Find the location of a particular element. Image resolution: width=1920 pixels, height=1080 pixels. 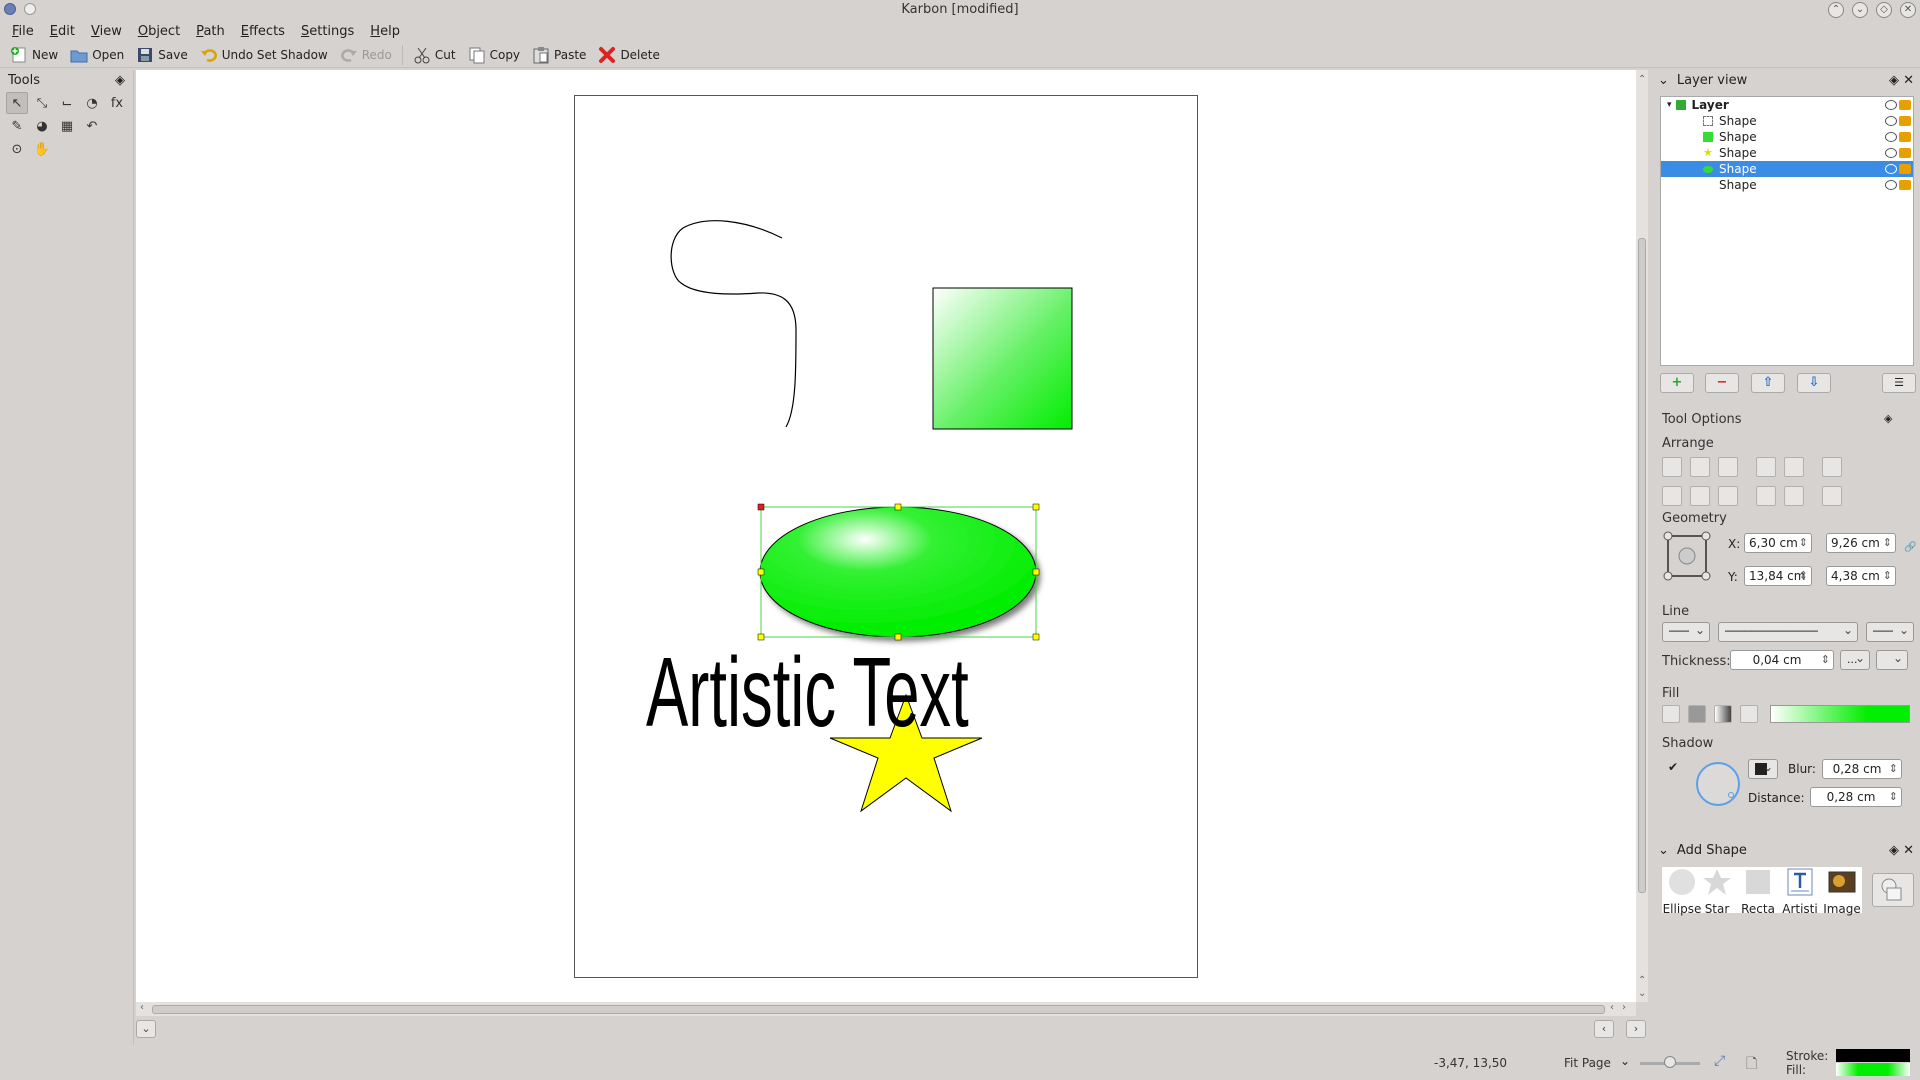

selection-handle-right is located at coordinates (1036, 572).